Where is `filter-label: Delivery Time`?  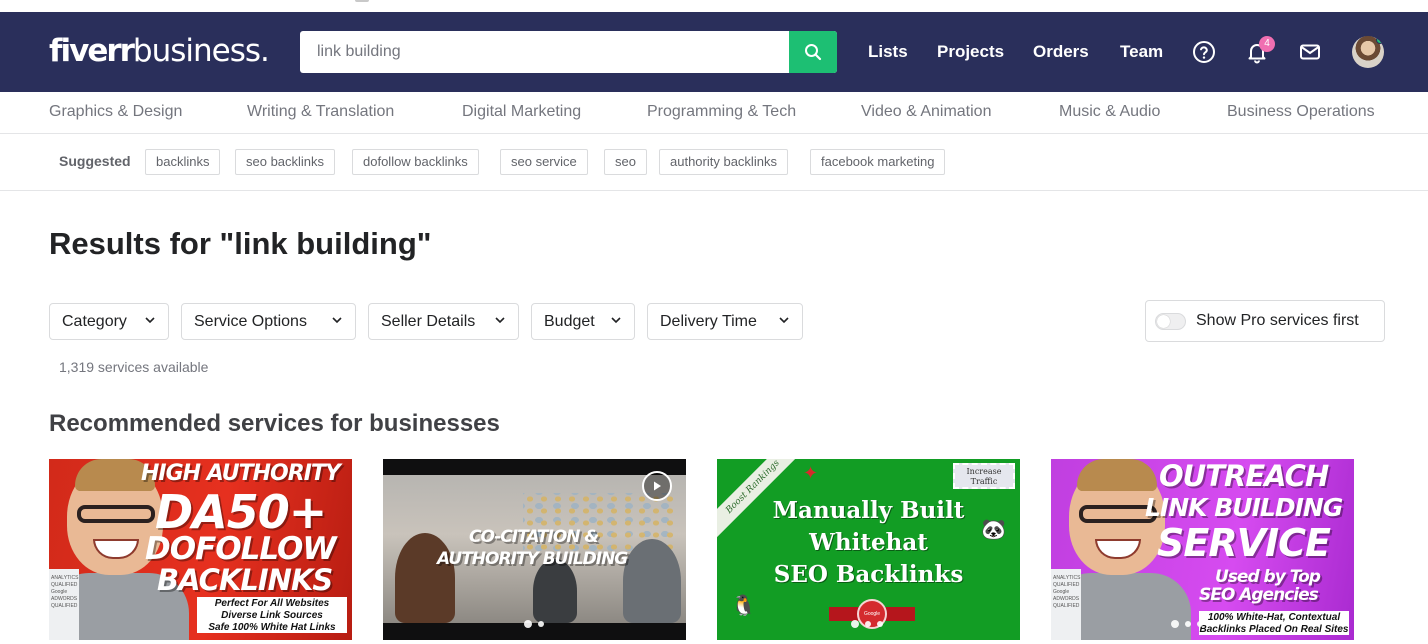
filter-label: Delivery Time is located at coordinates (708, 321).